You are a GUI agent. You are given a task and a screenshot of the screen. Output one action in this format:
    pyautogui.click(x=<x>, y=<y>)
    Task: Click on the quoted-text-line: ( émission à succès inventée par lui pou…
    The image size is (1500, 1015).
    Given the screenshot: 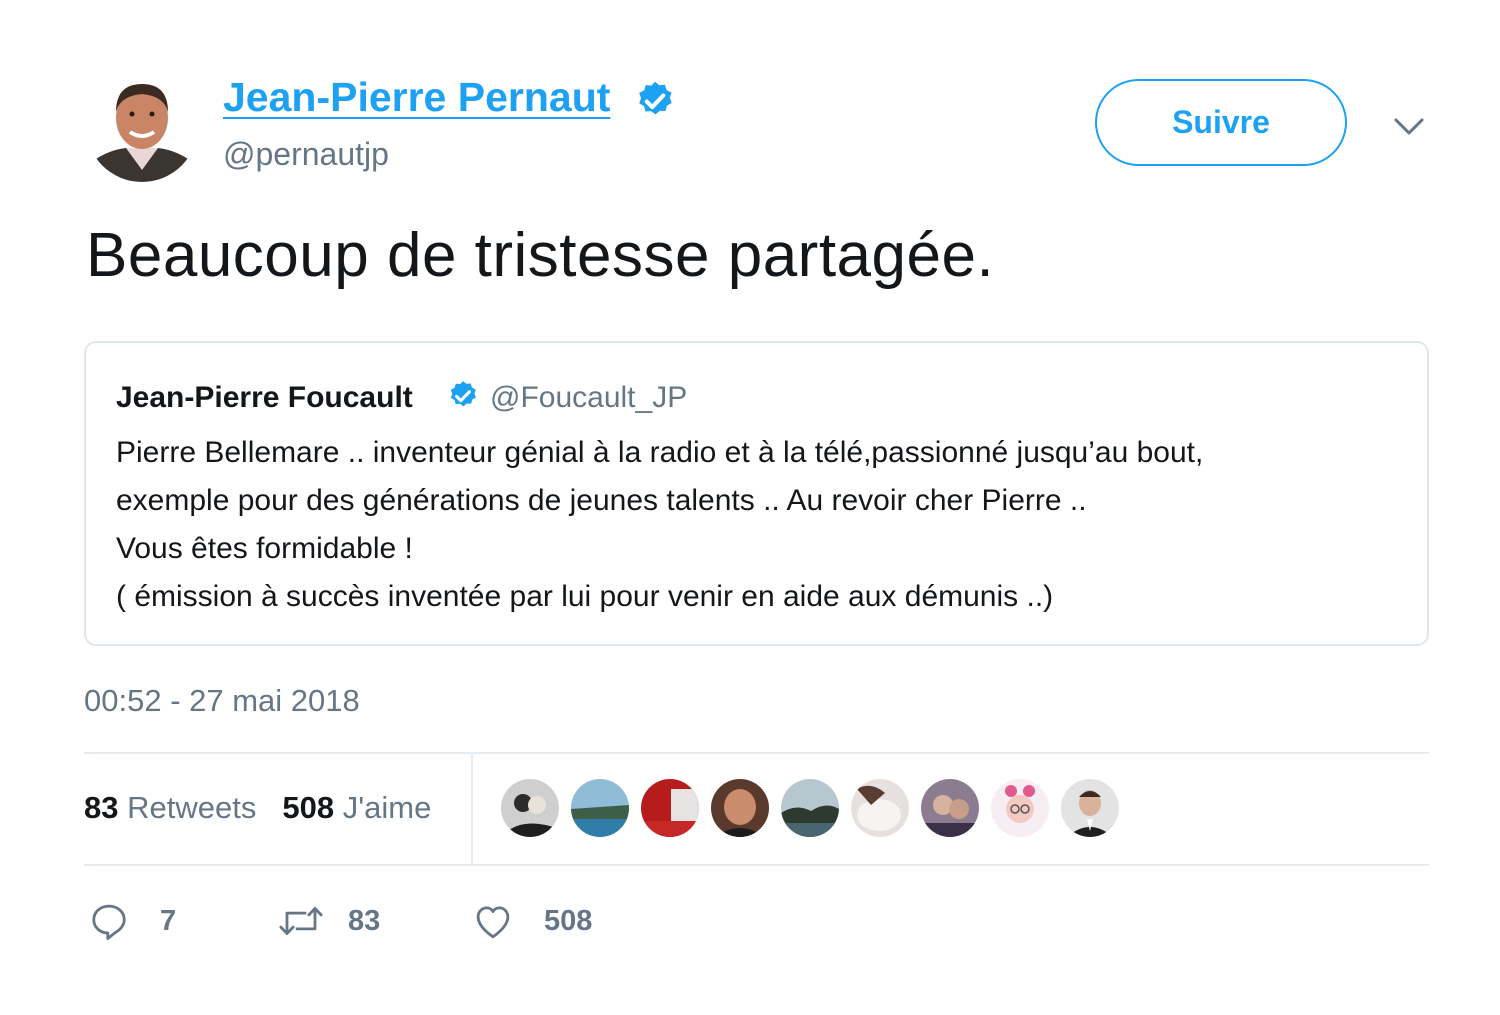 What is the action you would take?
    pyautogui.click(x=585, y=596)
    